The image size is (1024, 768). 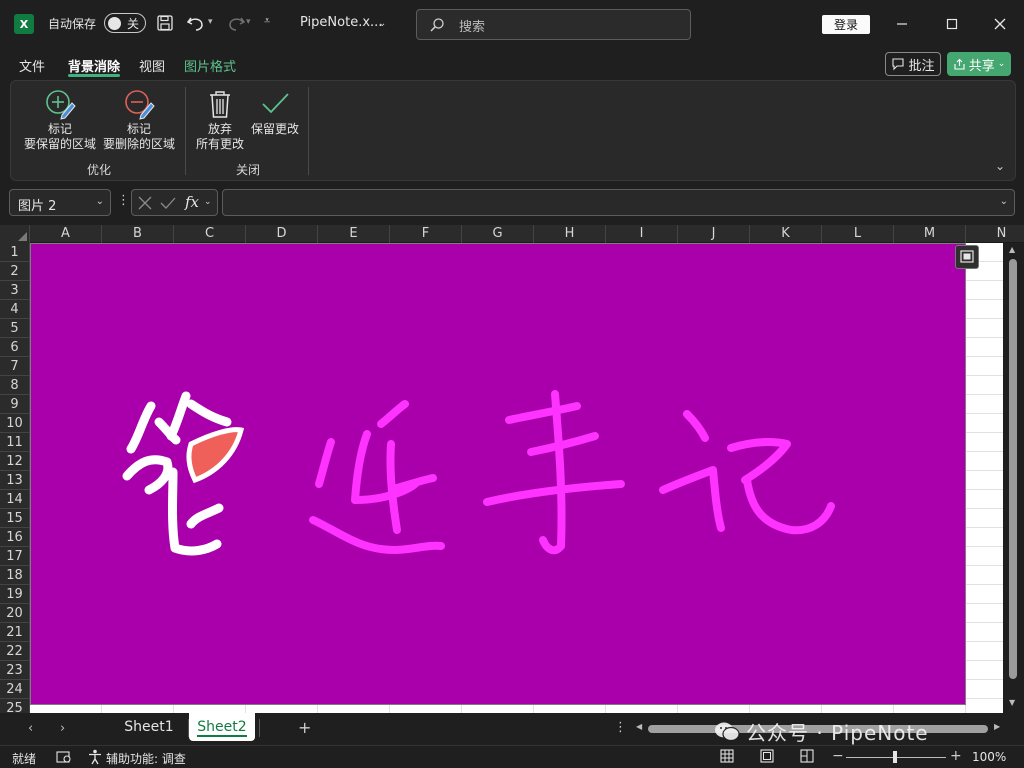 What do you see at coordinates (236, 23) in the screenshot?
I see `redo-icon` at bounding box center [236, 23].